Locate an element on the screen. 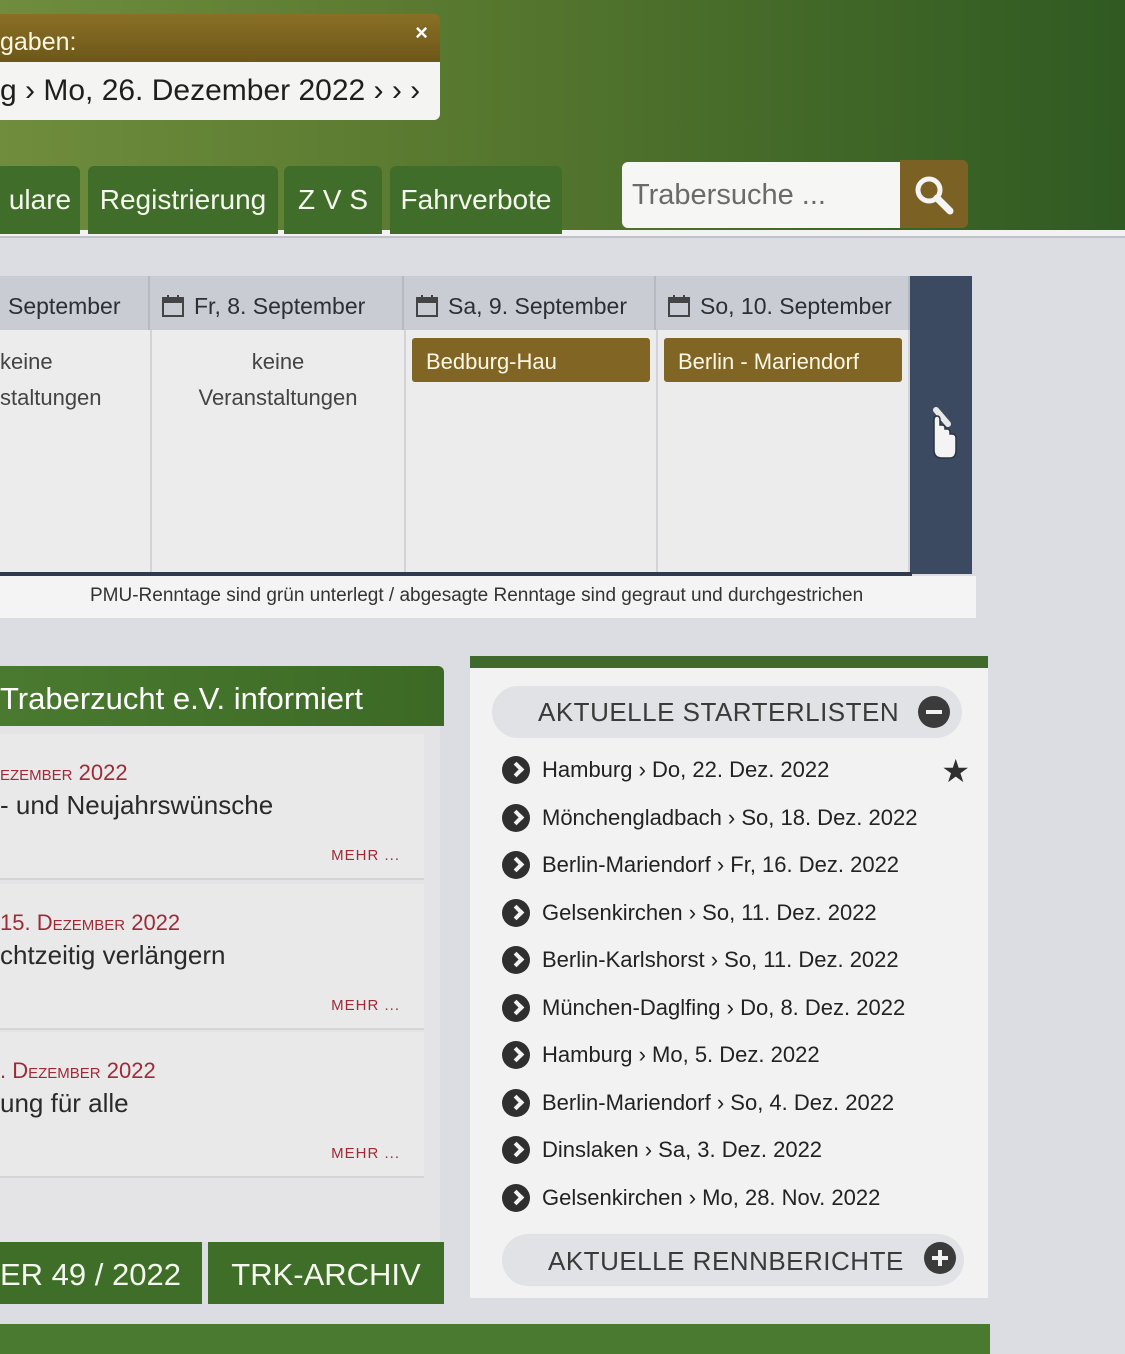 The height and width of the screenshot is (1354, 1125). calendar-day-label: September is located at coordinates (64, 306).